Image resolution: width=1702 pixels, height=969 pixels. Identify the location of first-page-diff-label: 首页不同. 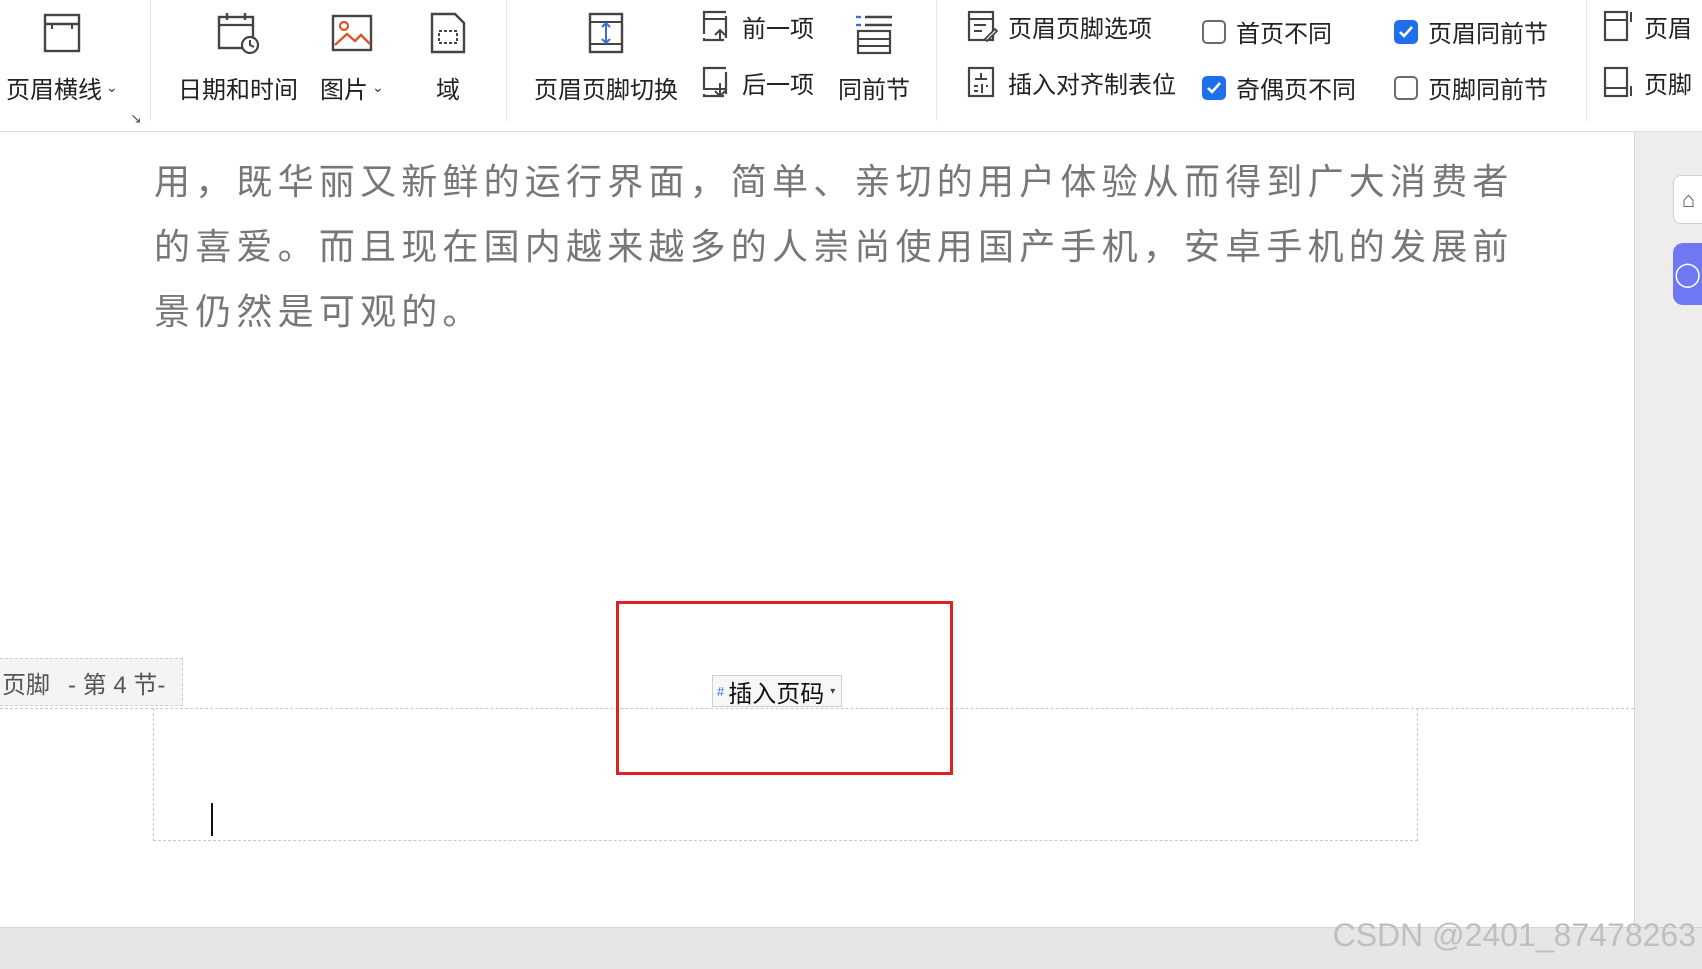
(1284, 34).